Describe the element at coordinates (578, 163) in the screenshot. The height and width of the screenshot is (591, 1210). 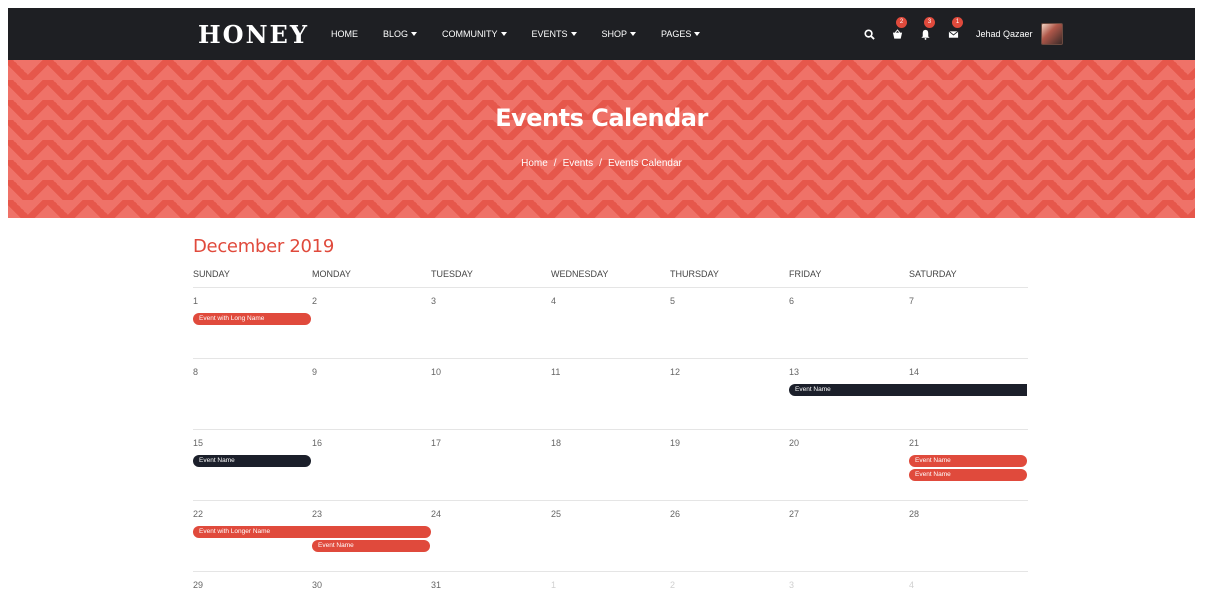
I see `breadcrumb-events: Events` at that location.